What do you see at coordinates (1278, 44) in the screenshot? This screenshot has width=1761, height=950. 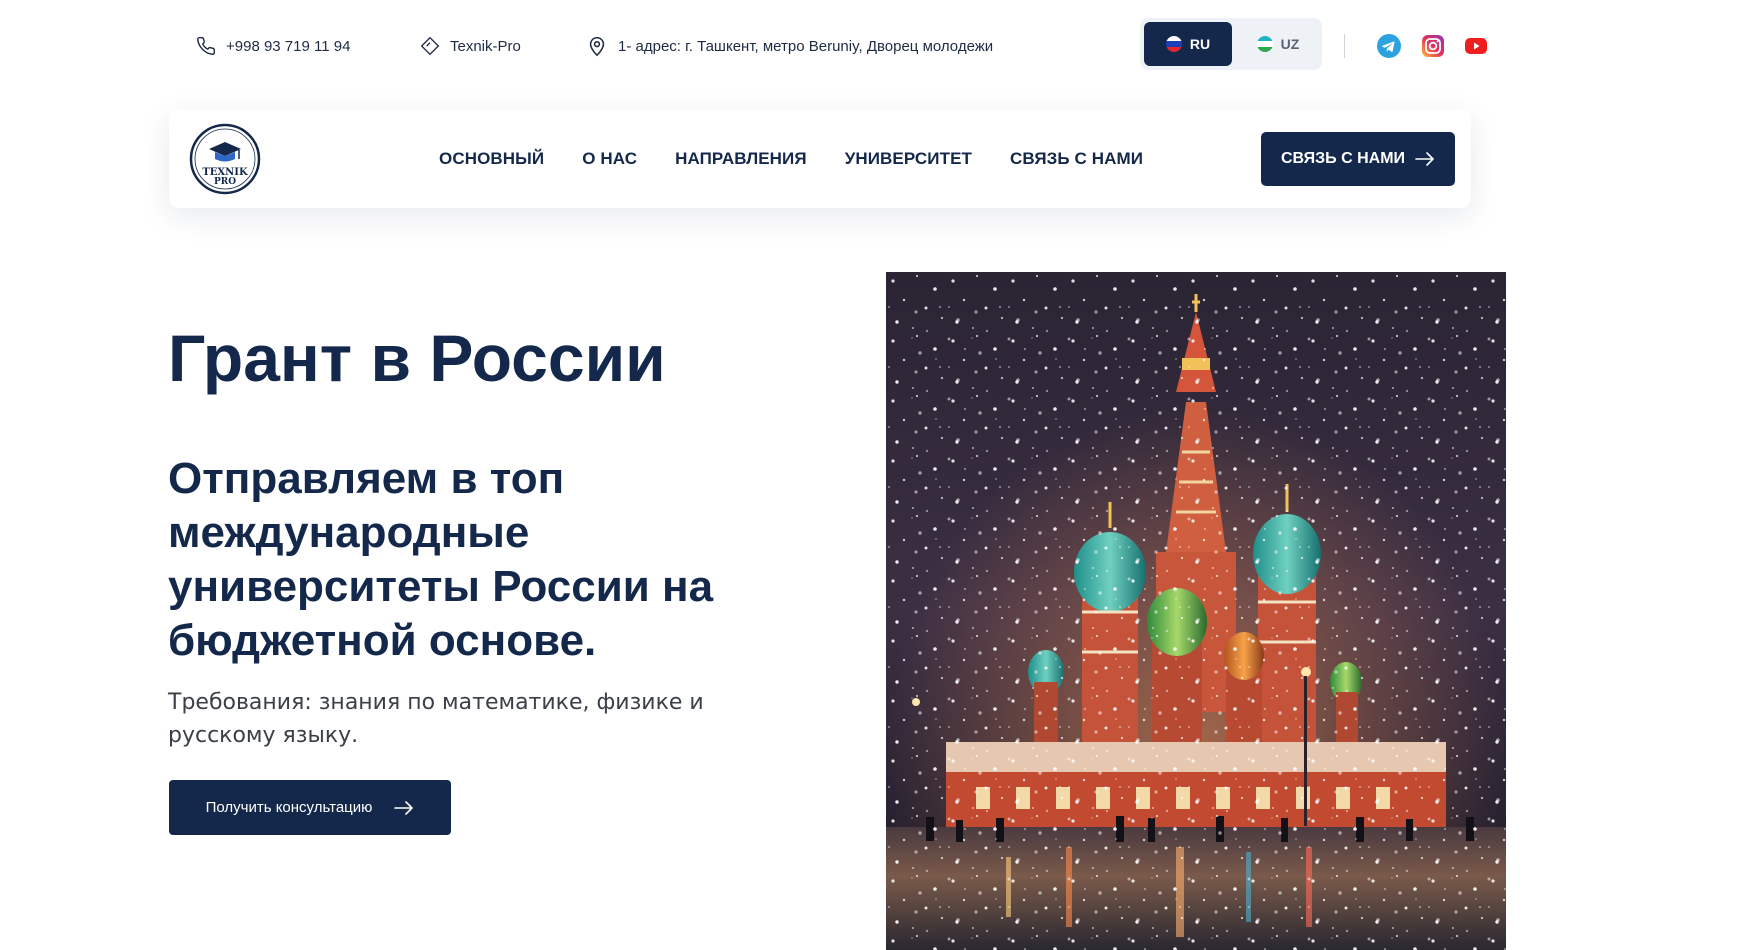 I see `lang-uz-button: UZ` at bounding box center [1278, 44].